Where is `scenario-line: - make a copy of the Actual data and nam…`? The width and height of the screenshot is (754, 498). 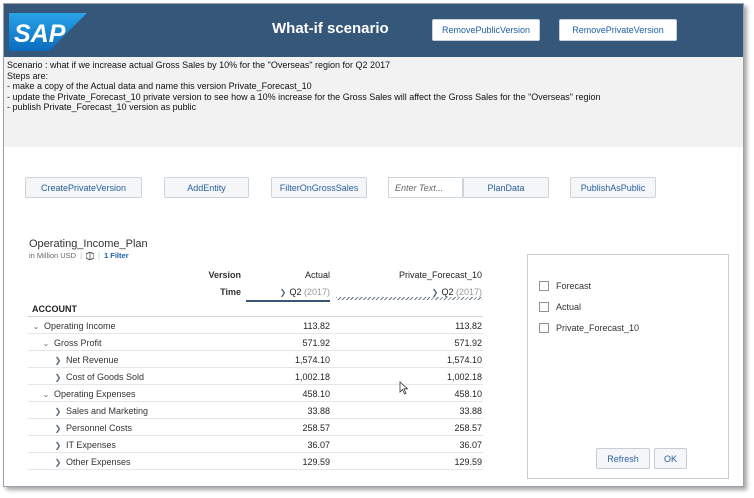
scenario-line: - make a copy of the Actual data and nam… is located at coordinates (159, 86).